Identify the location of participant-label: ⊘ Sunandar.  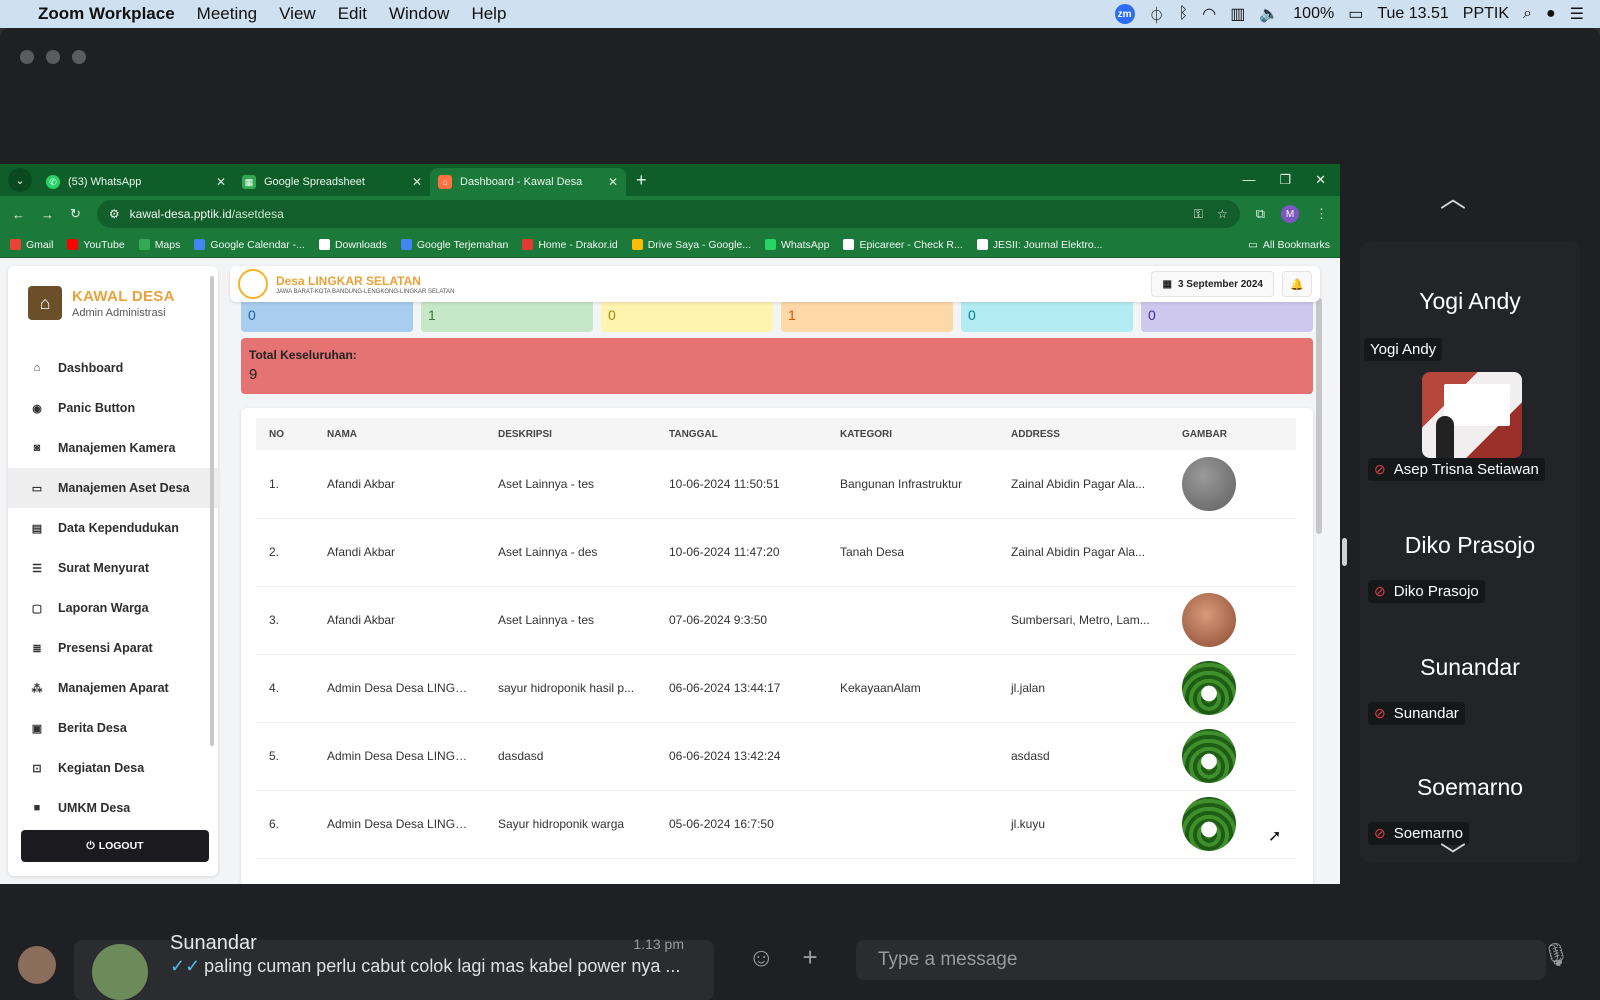
(1416, 713).